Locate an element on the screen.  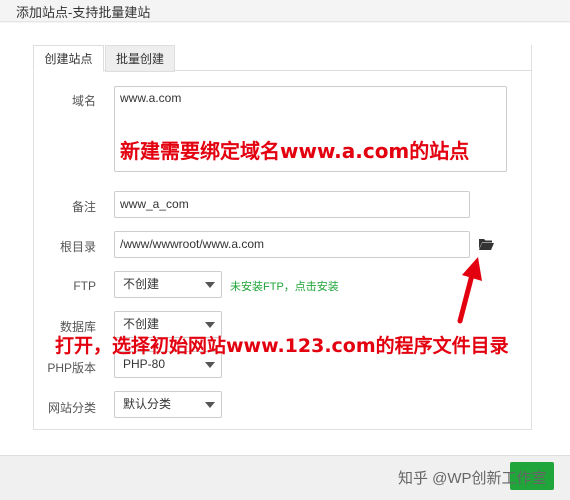
tab-create-site: 创建站点 is located at coordinates (68, 58).